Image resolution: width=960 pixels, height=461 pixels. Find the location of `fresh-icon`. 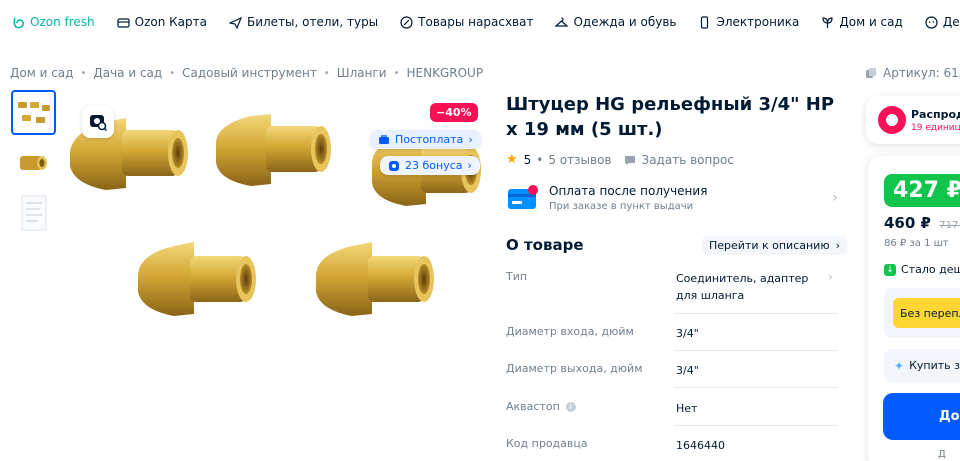

fresh-icon is located at coordinates (18, 22).